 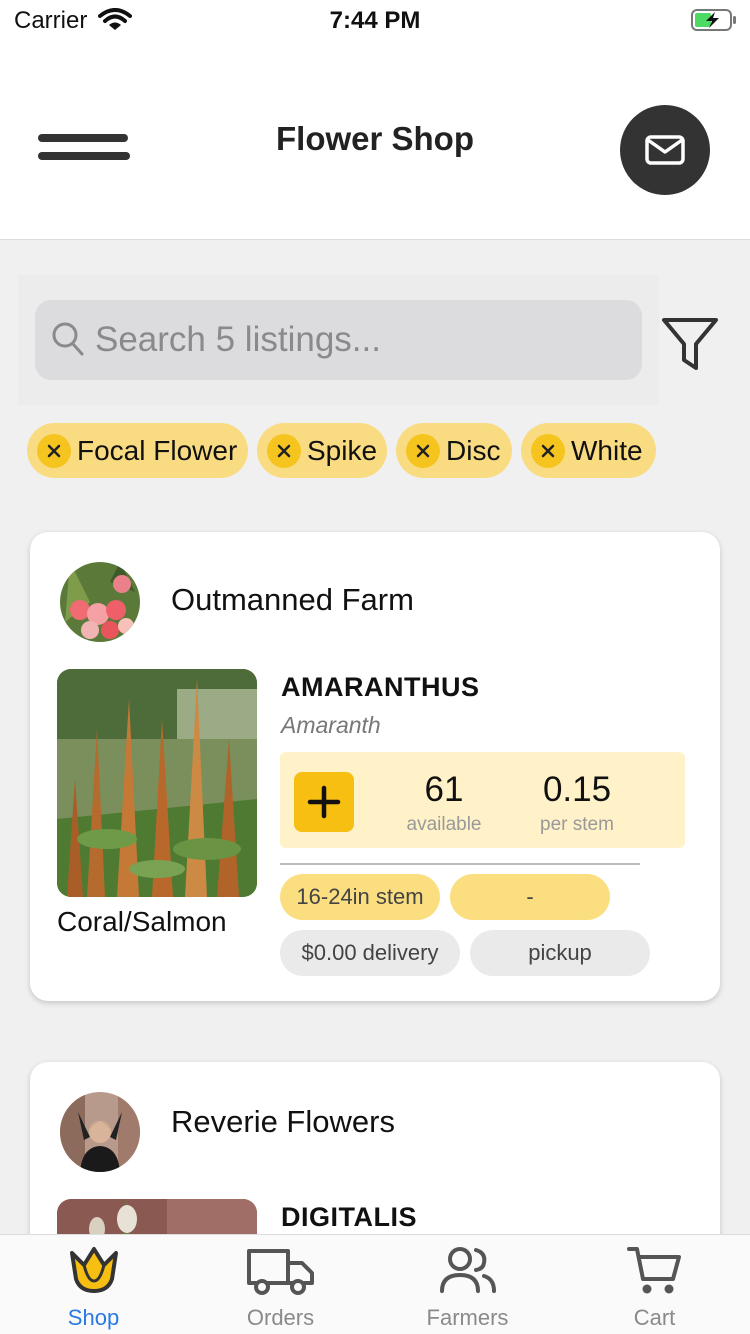 What do you see at coordinates (444, 789) in the screenshot?
I see `available-count: 61` at bounding box center [444, 789].